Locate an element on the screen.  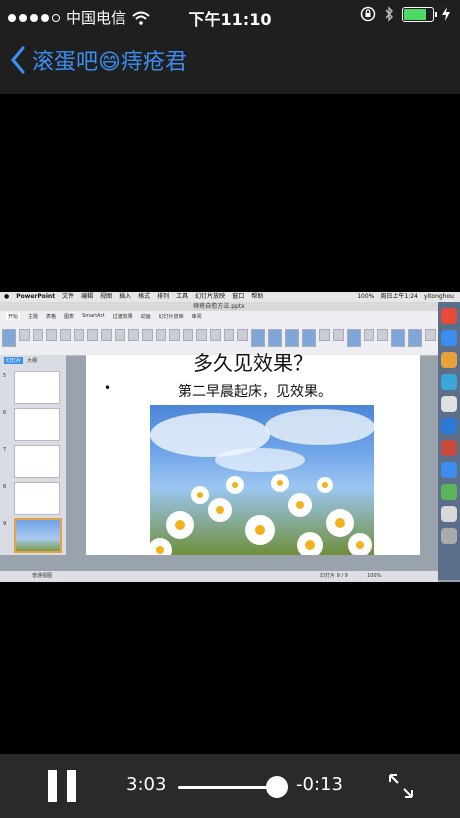
ribbon-tab: SmartArt is located at coordinates (93, 316).